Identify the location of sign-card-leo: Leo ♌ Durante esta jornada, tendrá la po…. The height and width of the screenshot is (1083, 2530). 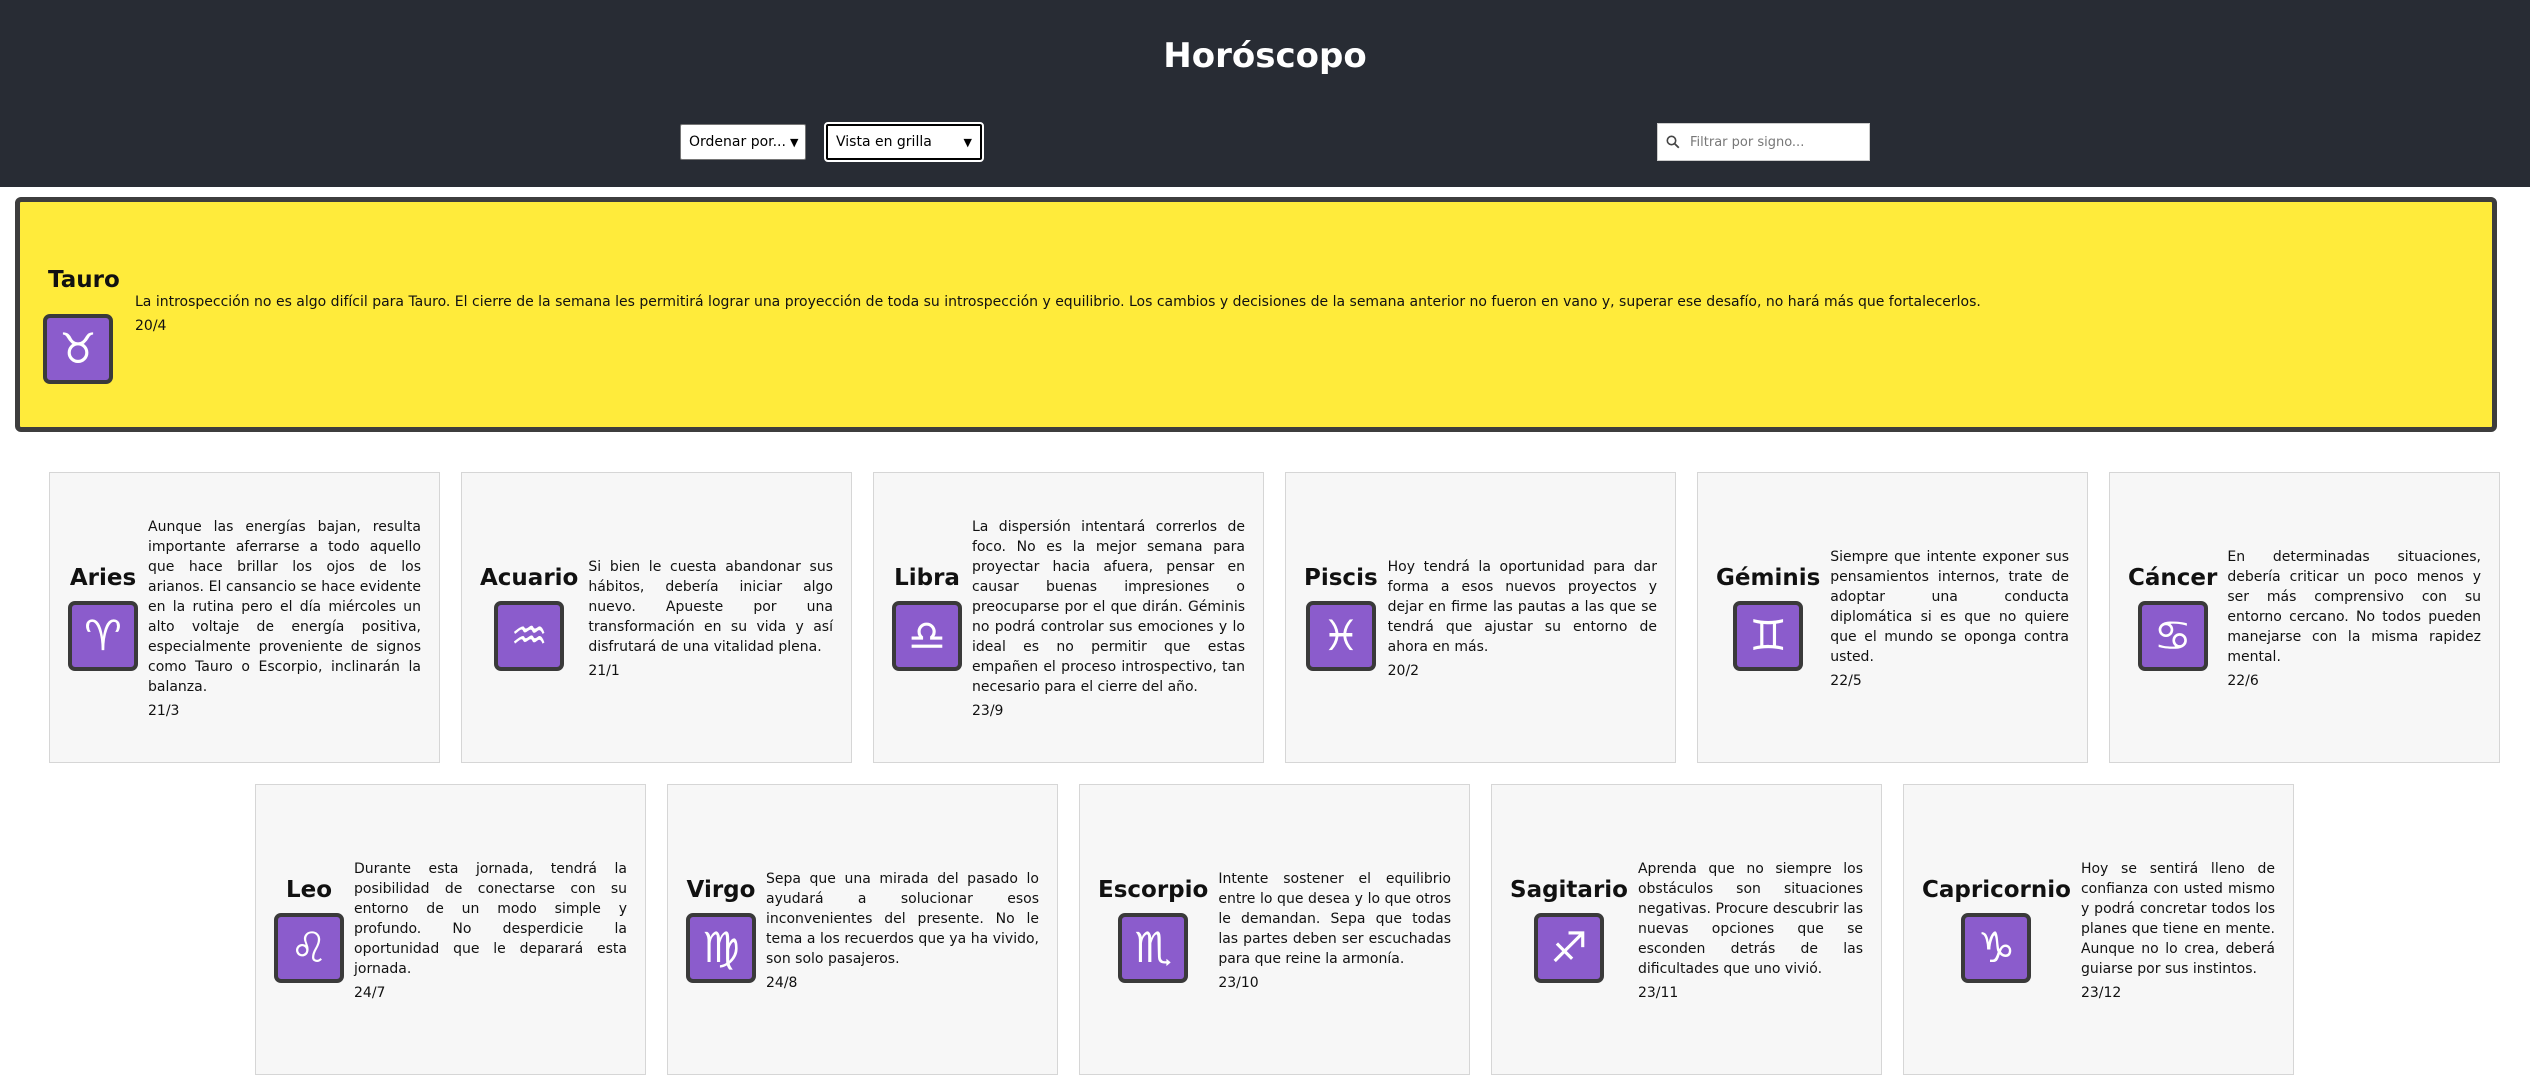
(450, 929).